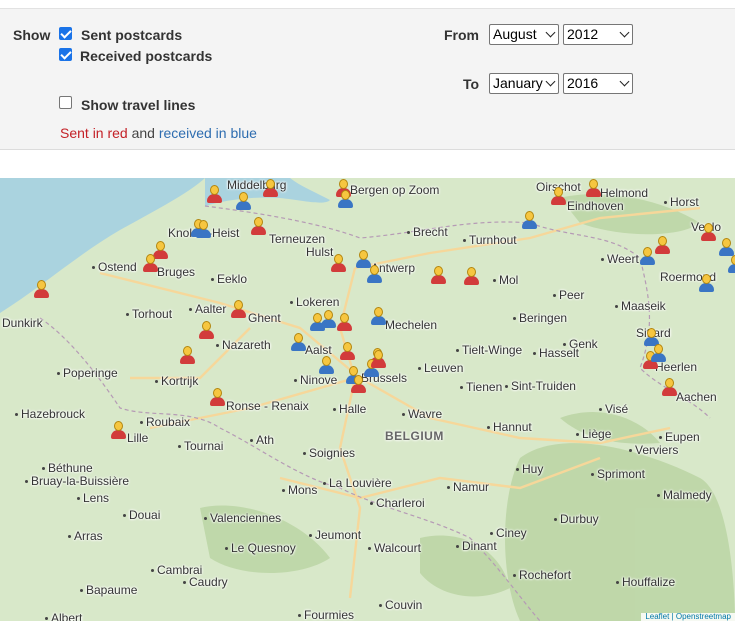  I want to click on place-label: Bruges, so click(176, 272).